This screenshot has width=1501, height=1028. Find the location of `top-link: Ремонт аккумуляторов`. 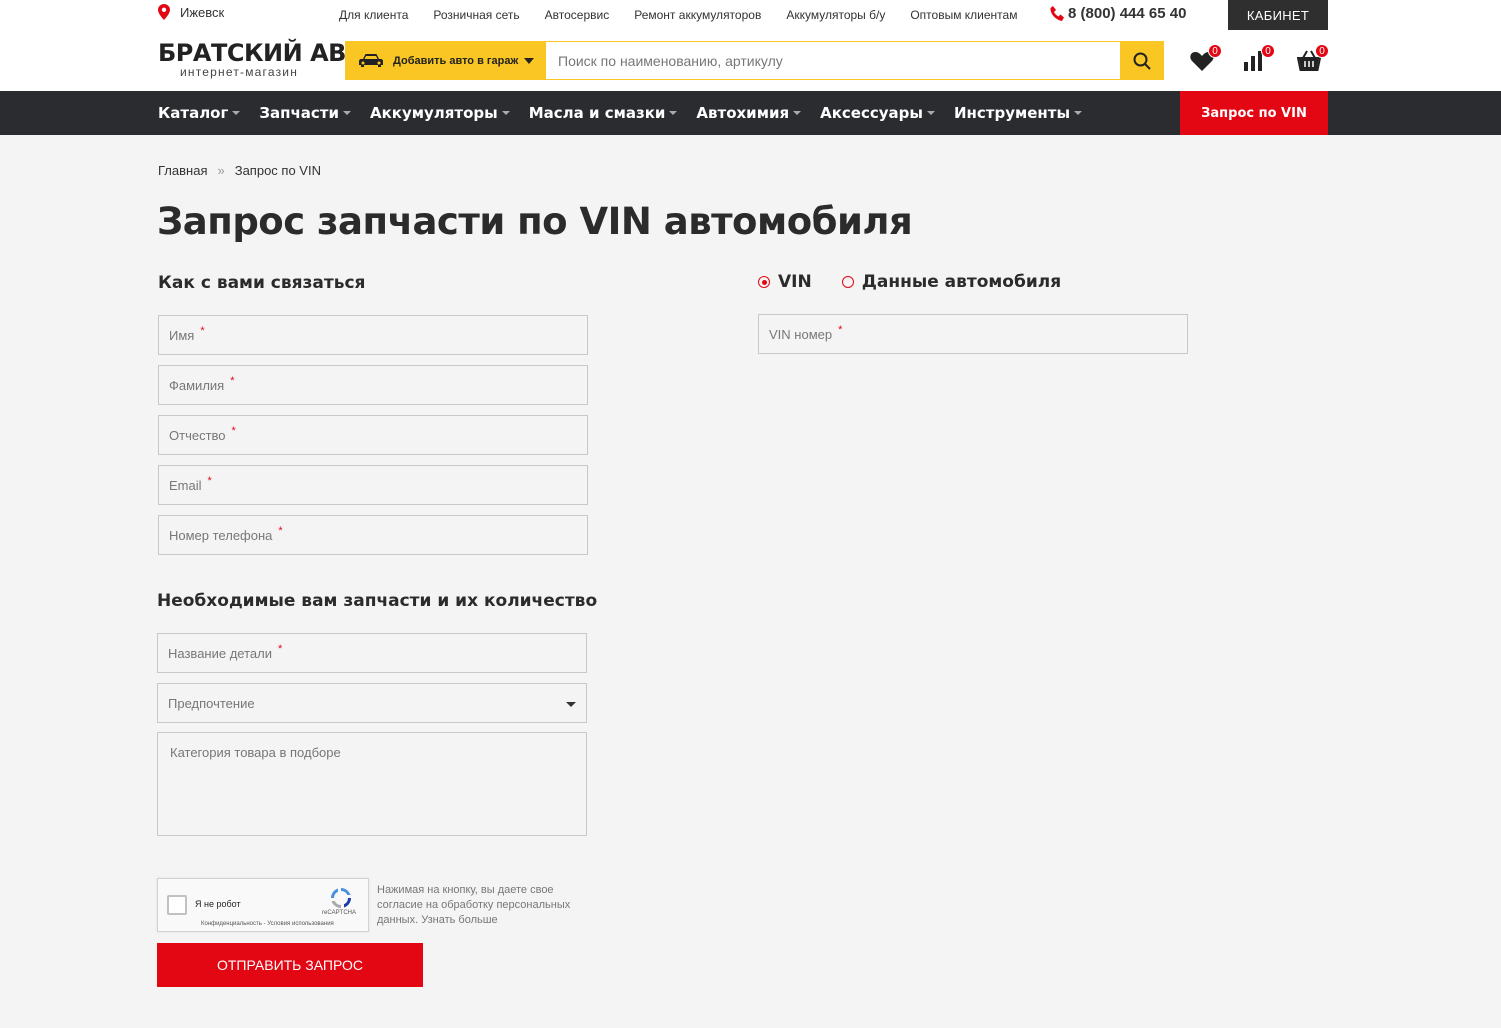

top-link: Ремонт аккумуляторов is located at coordinates (697, 15).